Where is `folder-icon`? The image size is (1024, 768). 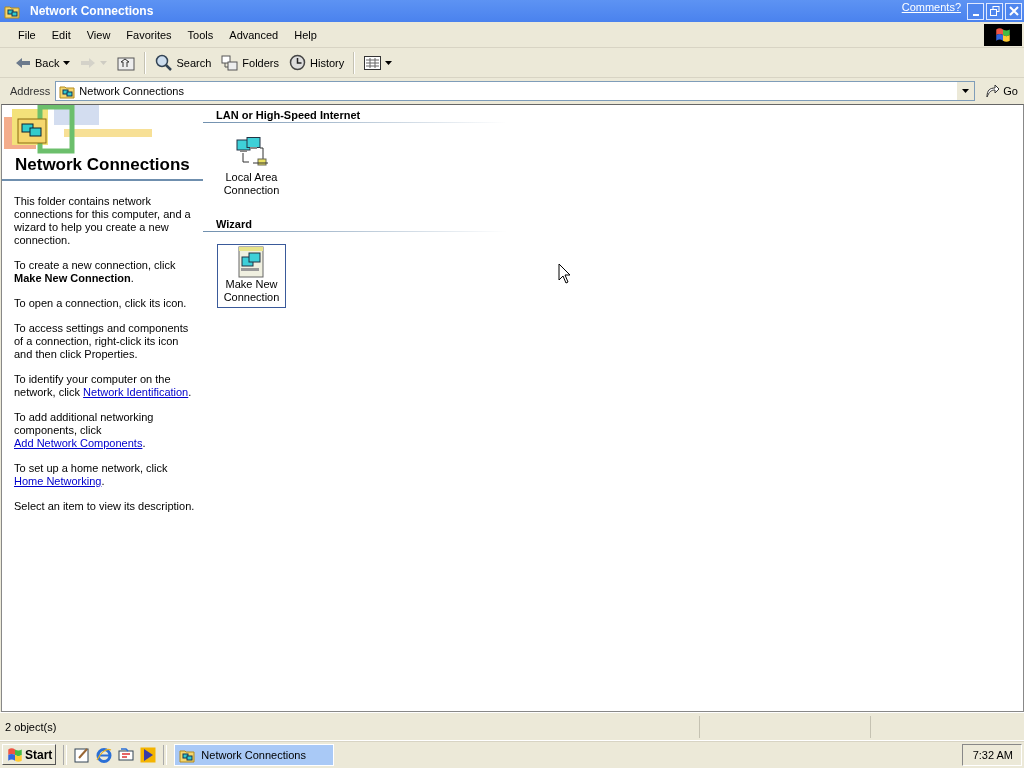 folder-icon is located at coordinates (67, 91).